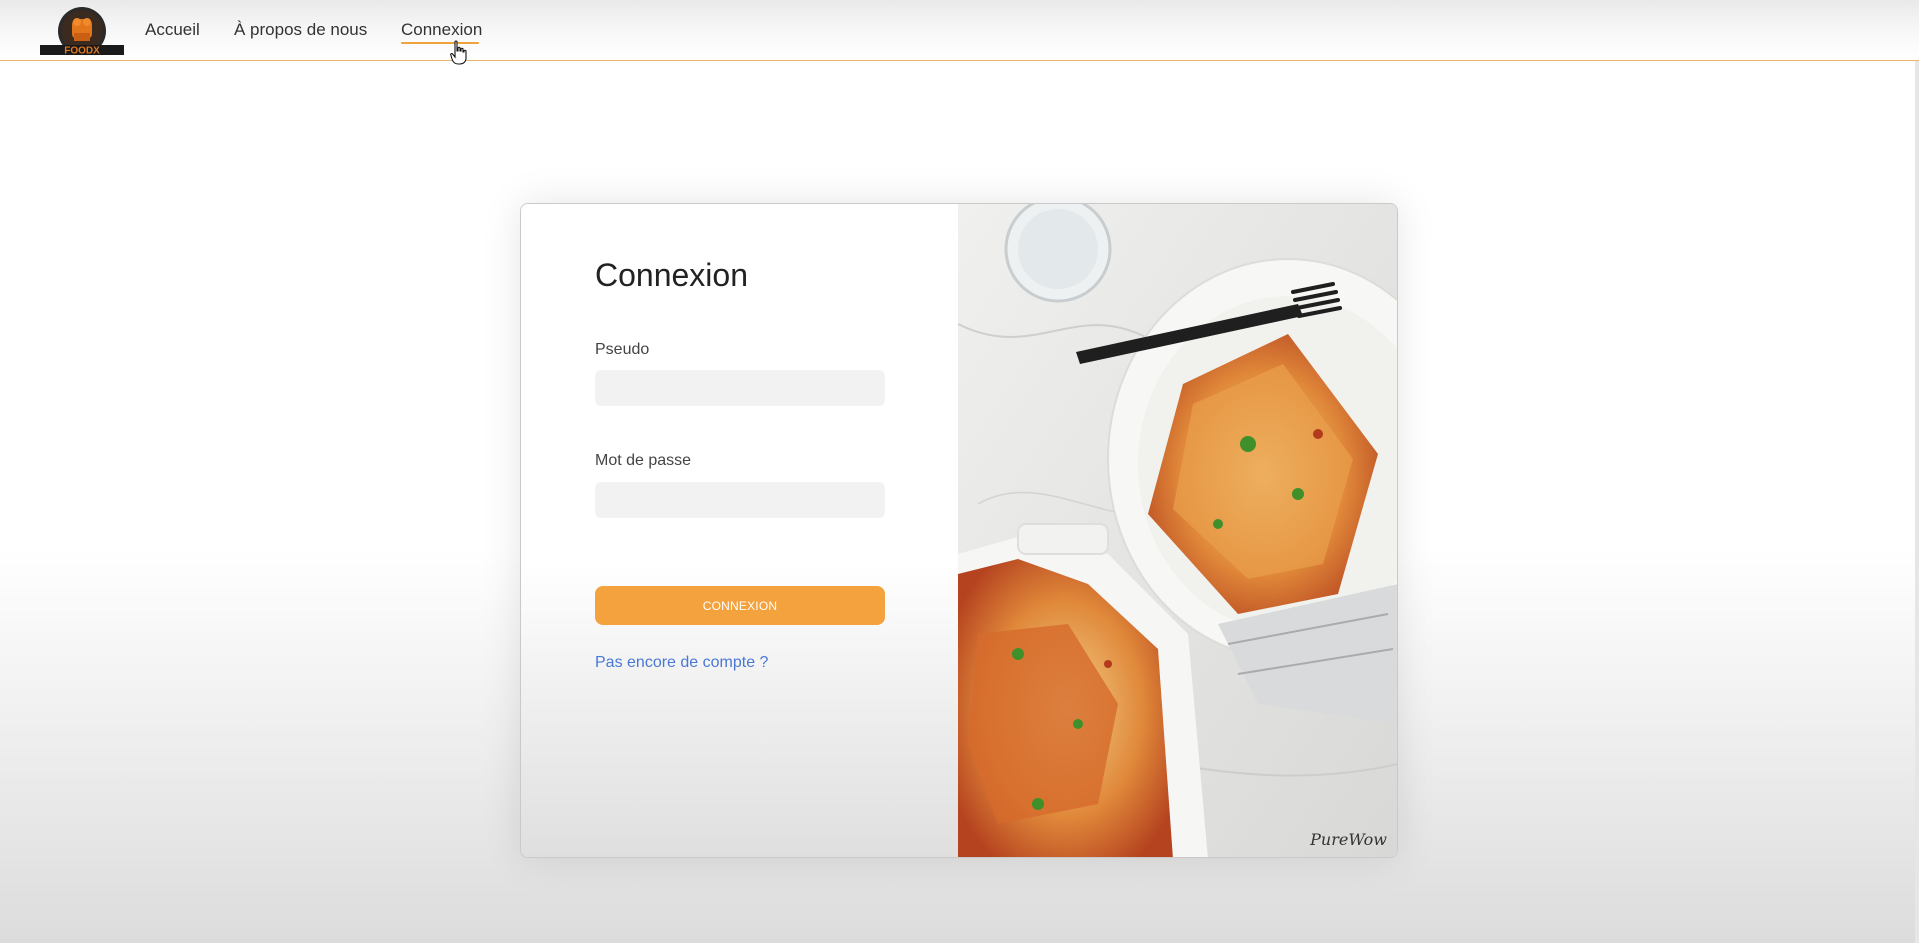  I want to click on username-input, so click(740, 388).